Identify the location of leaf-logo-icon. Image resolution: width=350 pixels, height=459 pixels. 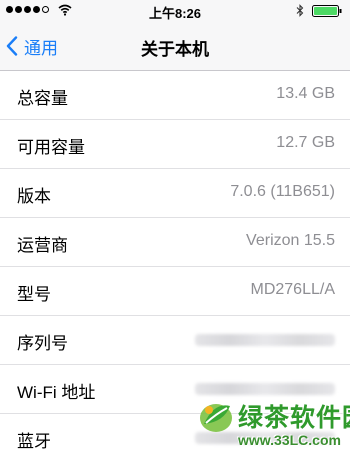
(216, 418).